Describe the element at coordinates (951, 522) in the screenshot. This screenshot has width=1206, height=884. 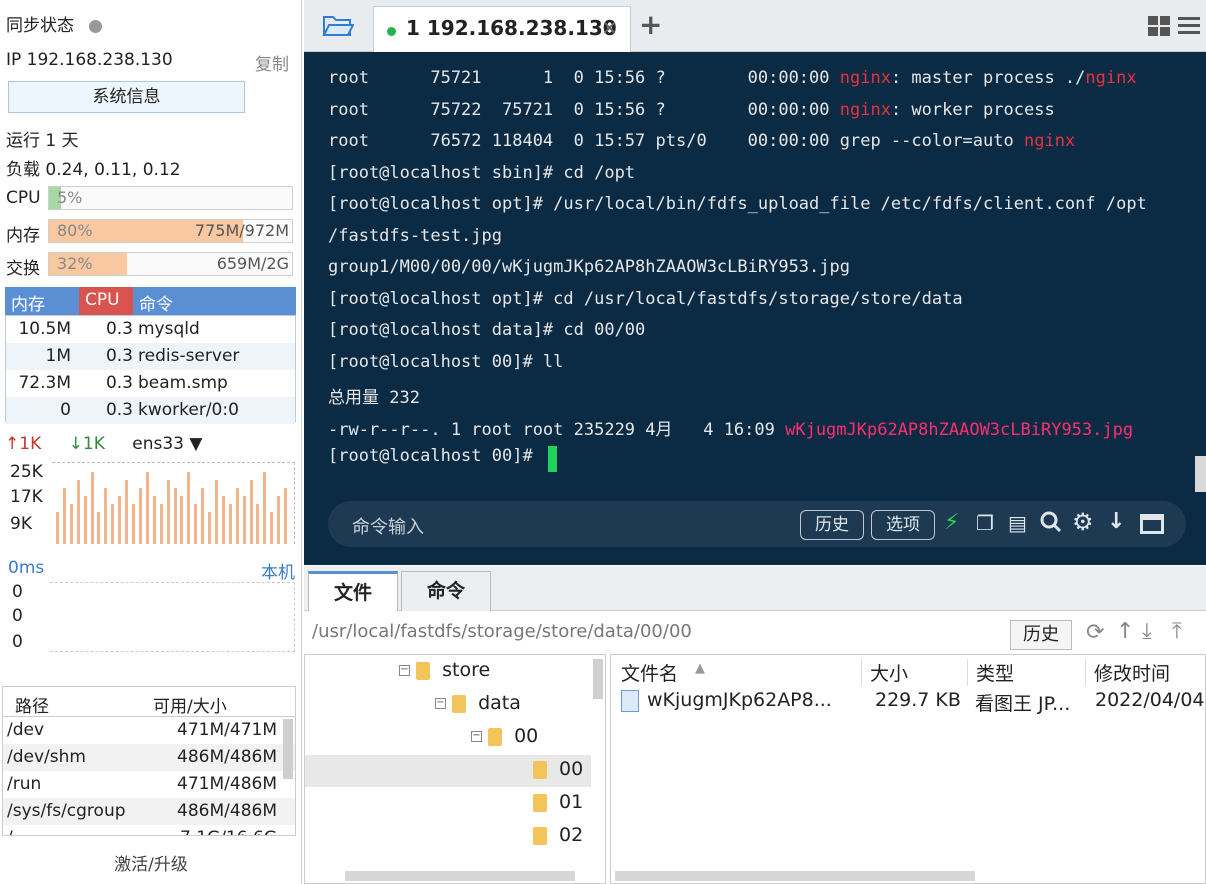
I see `lightning-icon: ⚡` at that location.